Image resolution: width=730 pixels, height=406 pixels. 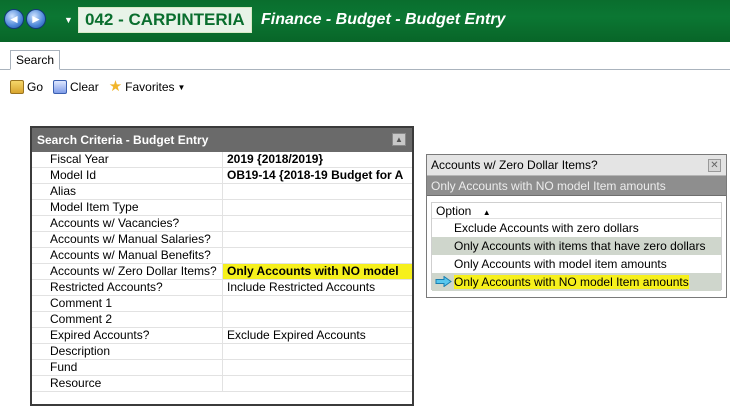 I want to click on nav-dropdown-icon: ▼, so click(x=68, y=20).